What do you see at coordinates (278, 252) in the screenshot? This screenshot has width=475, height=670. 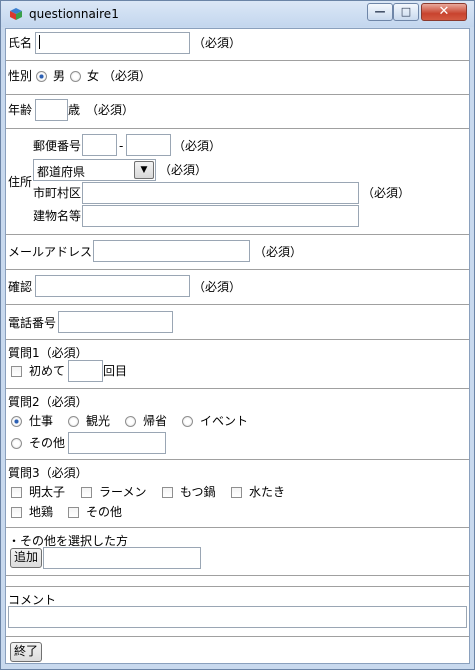 I see `email-required-label: （必須）` at bounding box center [278, 252].